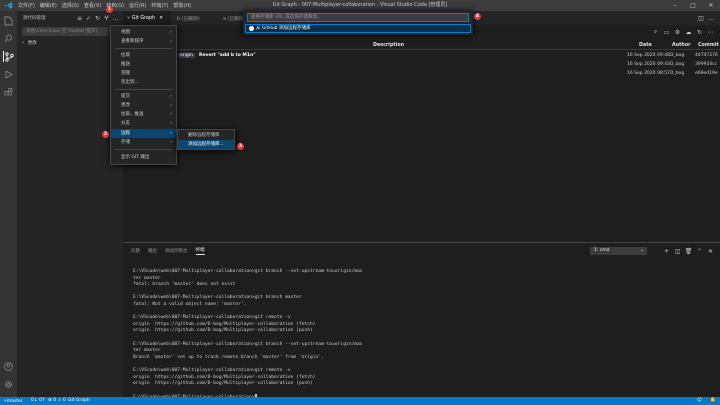  What do you see at coordinates (143, 96) in the screenshot?
I see `menu-item-commit: 提交 ›` at bounding box center [143, 96].